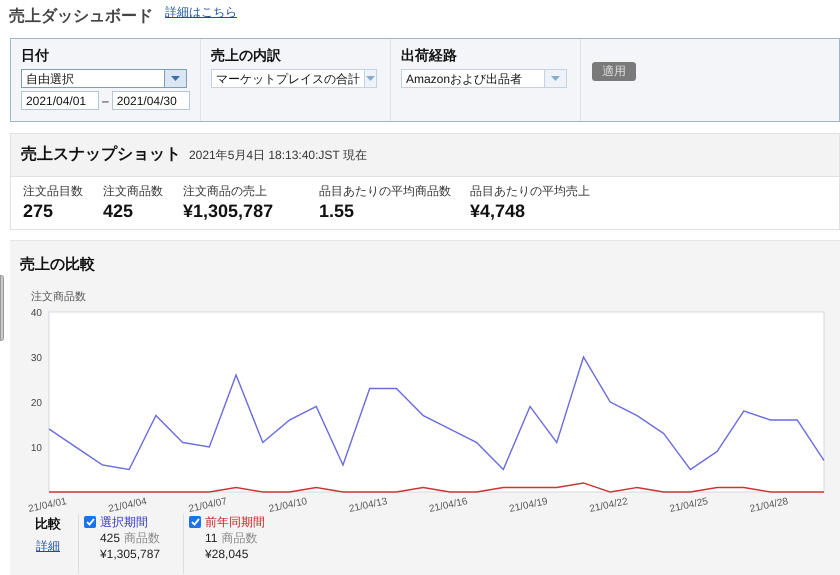 This screenshot has height=575, width=840. Describe the element at coordinates (448, 505) in the screenshot. I see `x-tick-label: 21/04/16` at that location.